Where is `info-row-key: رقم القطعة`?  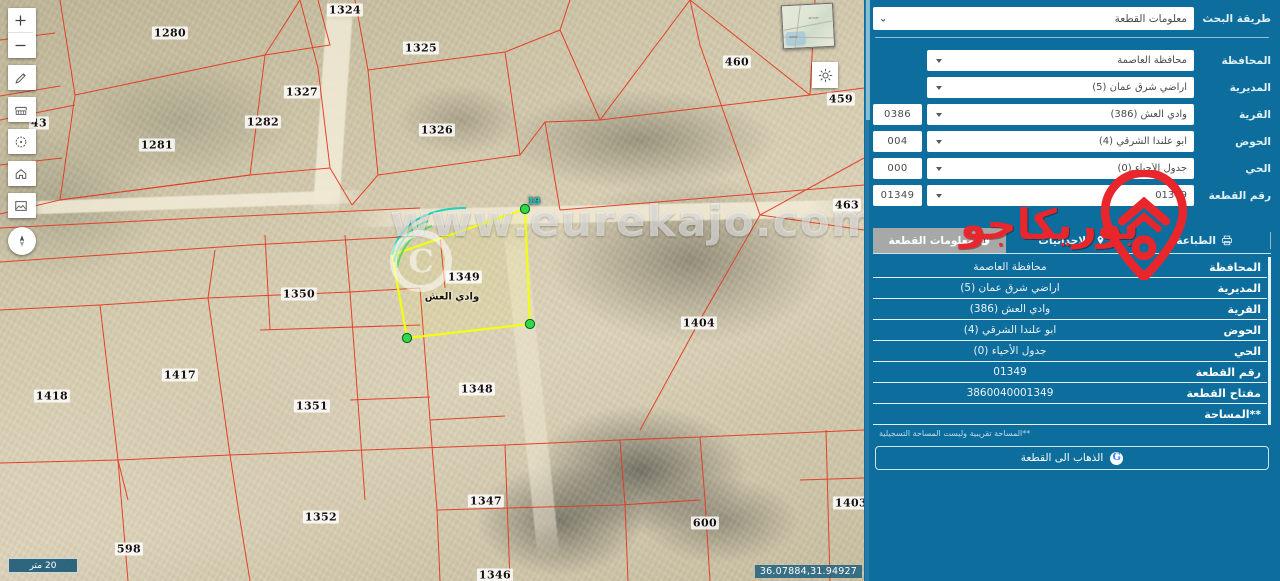 info-row-key: رقم القطعة is located at coordinates (1228, 372).